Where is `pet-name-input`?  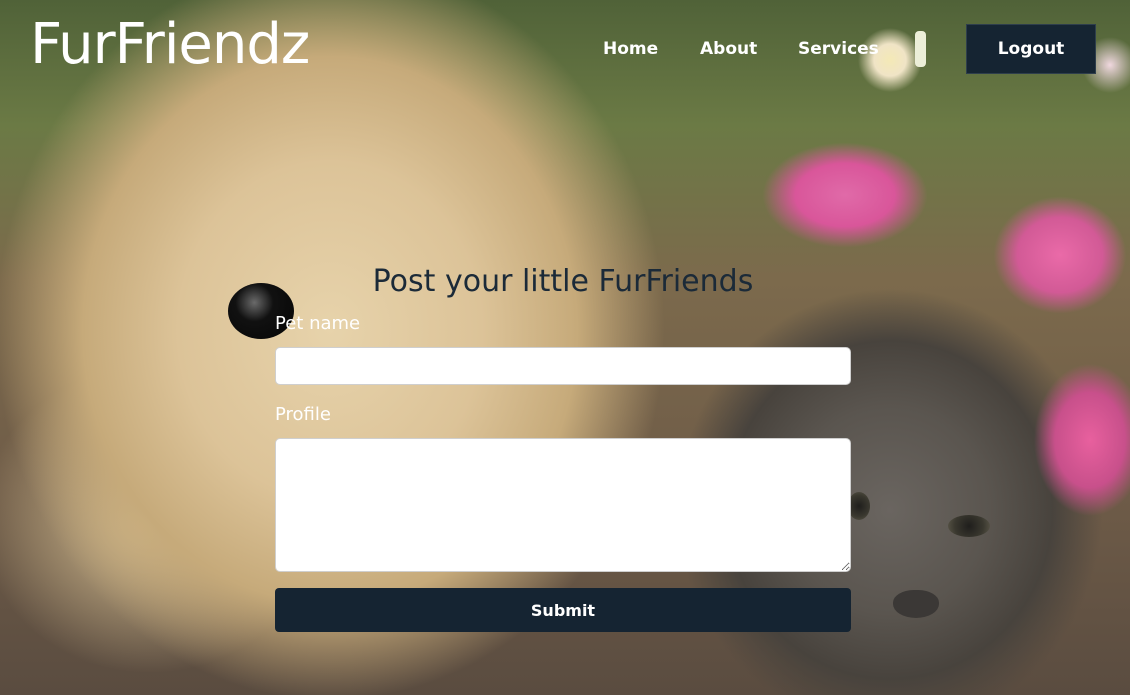
pet-name-input is located at coordinates (563, 366).